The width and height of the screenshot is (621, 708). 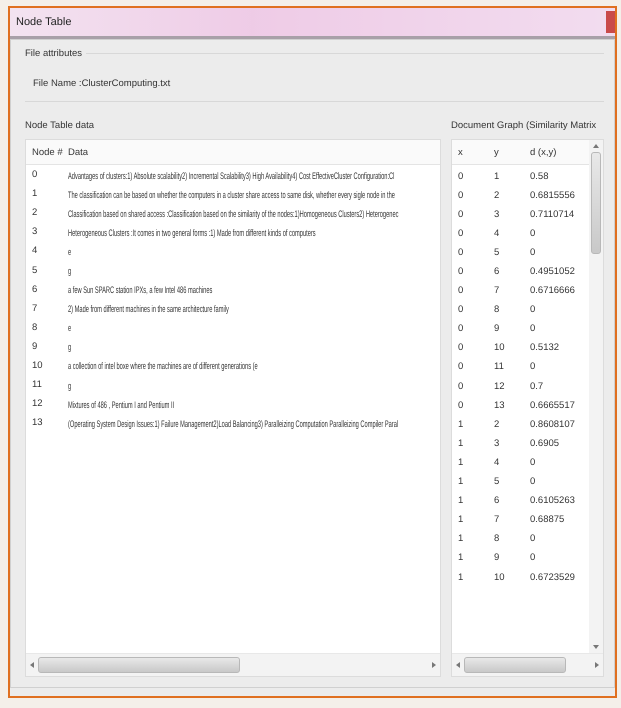 What do you see at coordinates (552, 577) in the screenshot?
I see `table-cell: 0.6723529` at bounding box center [552, 577].